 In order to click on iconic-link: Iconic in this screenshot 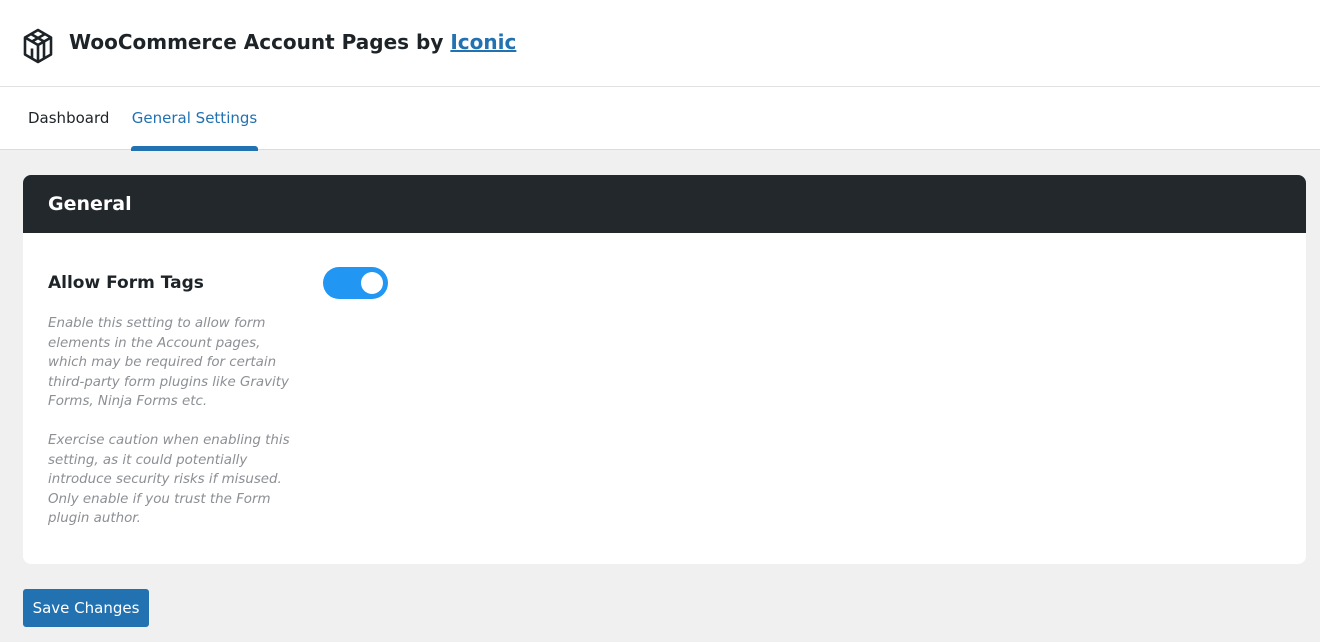, I will do `click(483, 42)`.